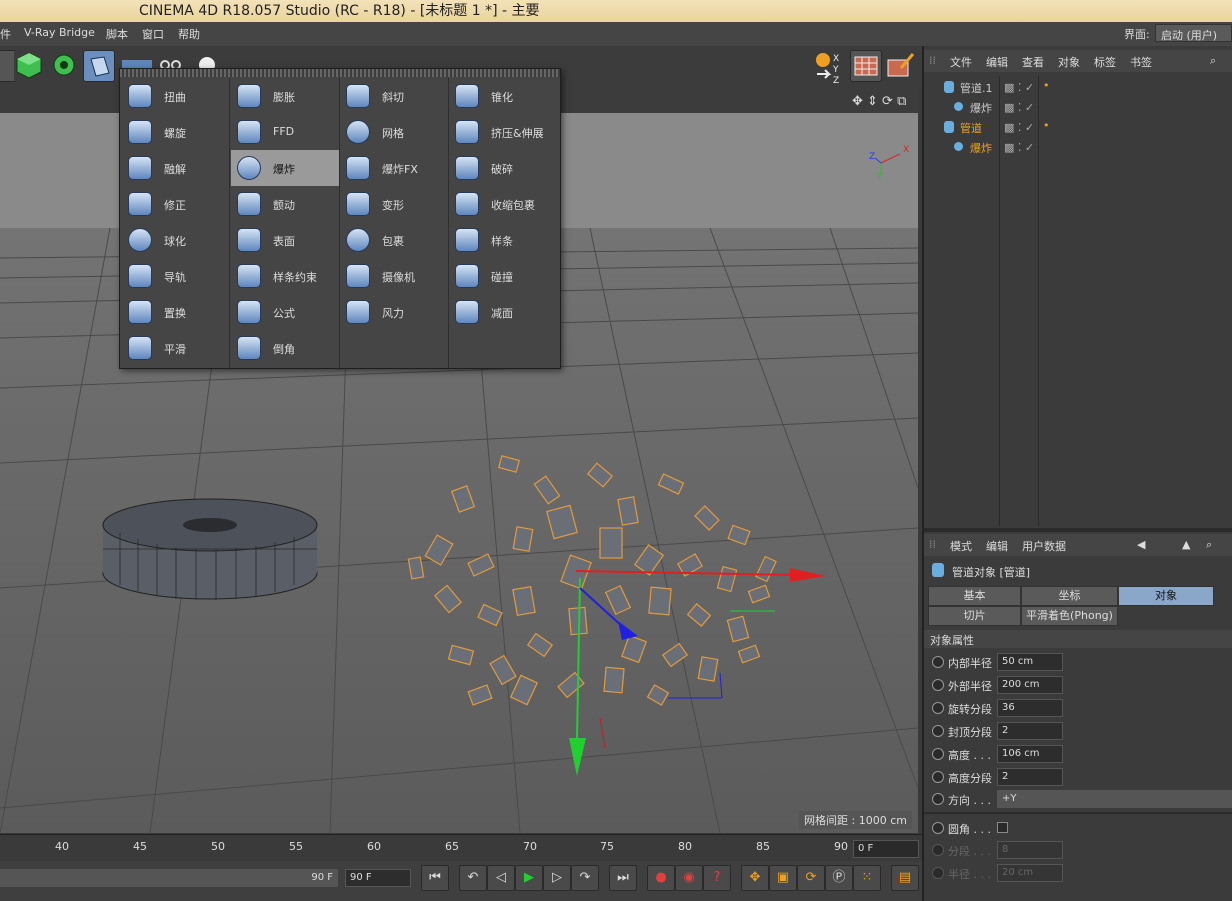 This screenshot has width=1232, height=901. Describe the element at coordinates (952, 640) in the screenshot. I see `section-title: 对象属性` at that location.